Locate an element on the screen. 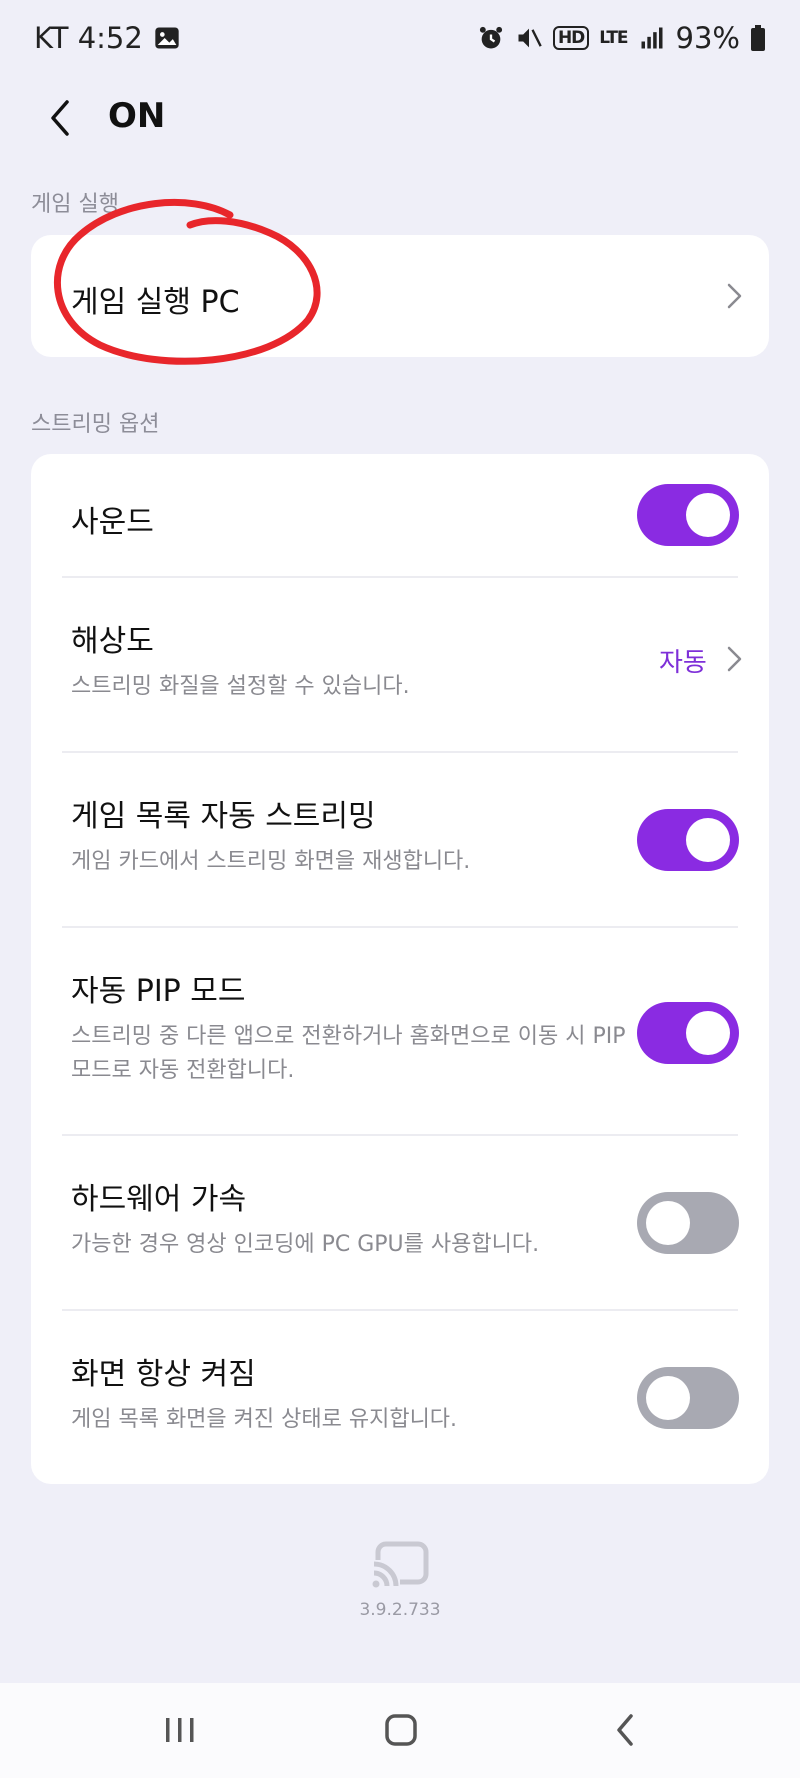  auto-pip-toggle is located at coordinates (688, 1033).